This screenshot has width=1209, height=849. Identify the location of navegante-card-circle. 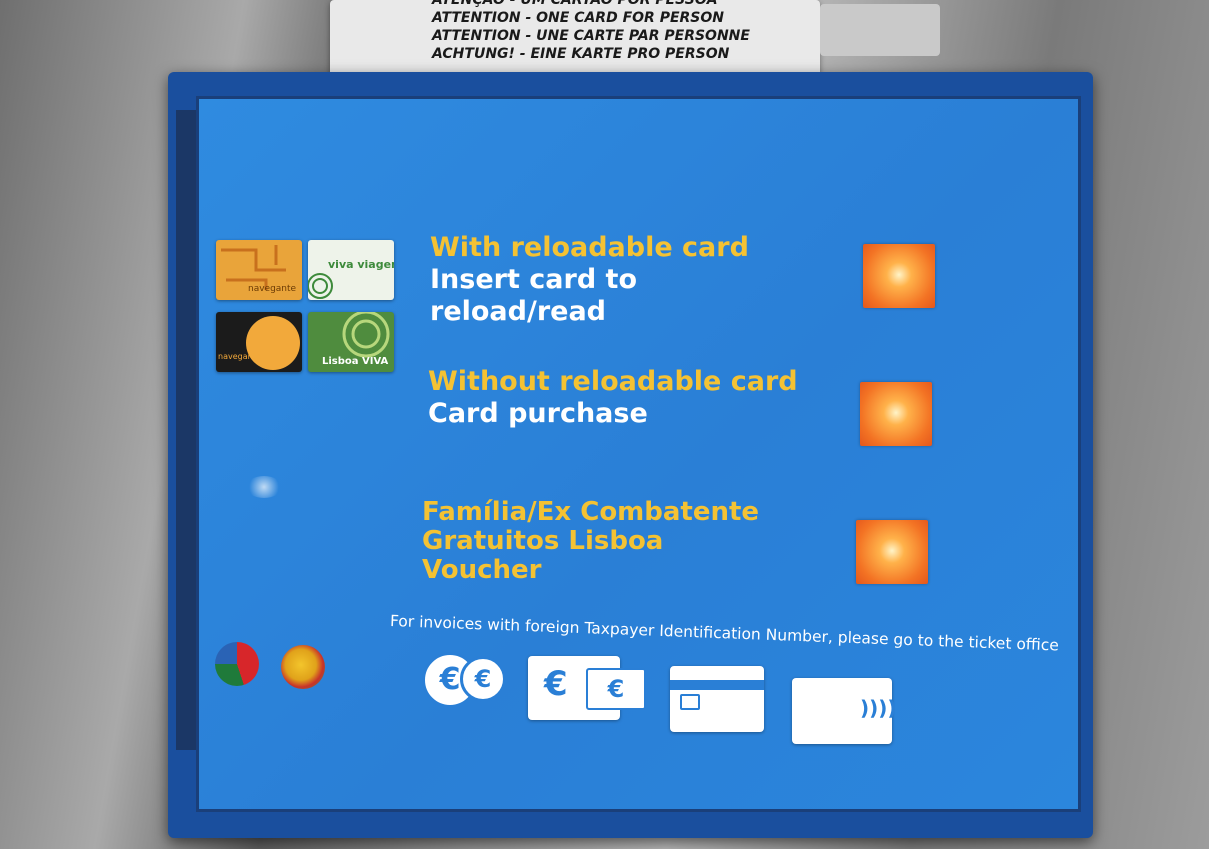
(273, 343).